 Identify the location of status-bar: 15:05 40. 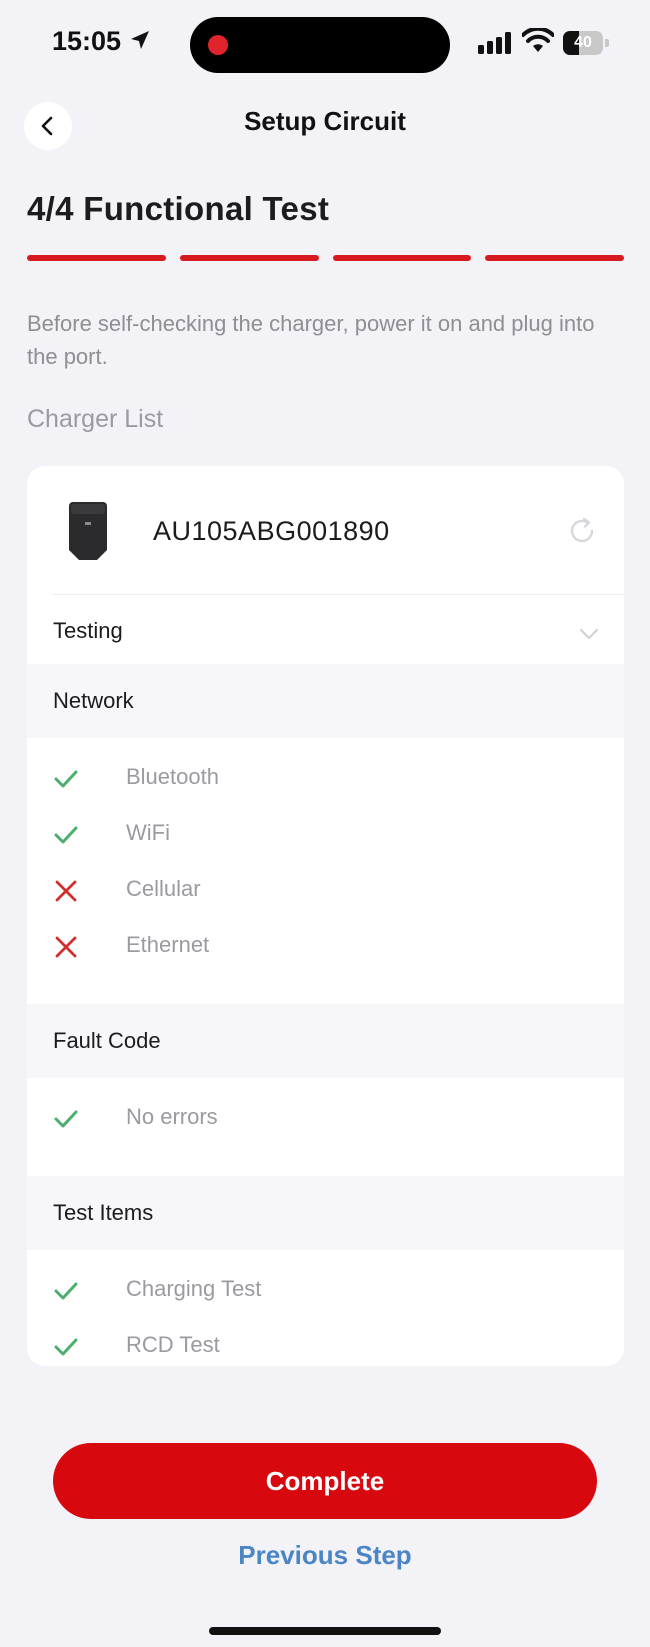
(325, 45).